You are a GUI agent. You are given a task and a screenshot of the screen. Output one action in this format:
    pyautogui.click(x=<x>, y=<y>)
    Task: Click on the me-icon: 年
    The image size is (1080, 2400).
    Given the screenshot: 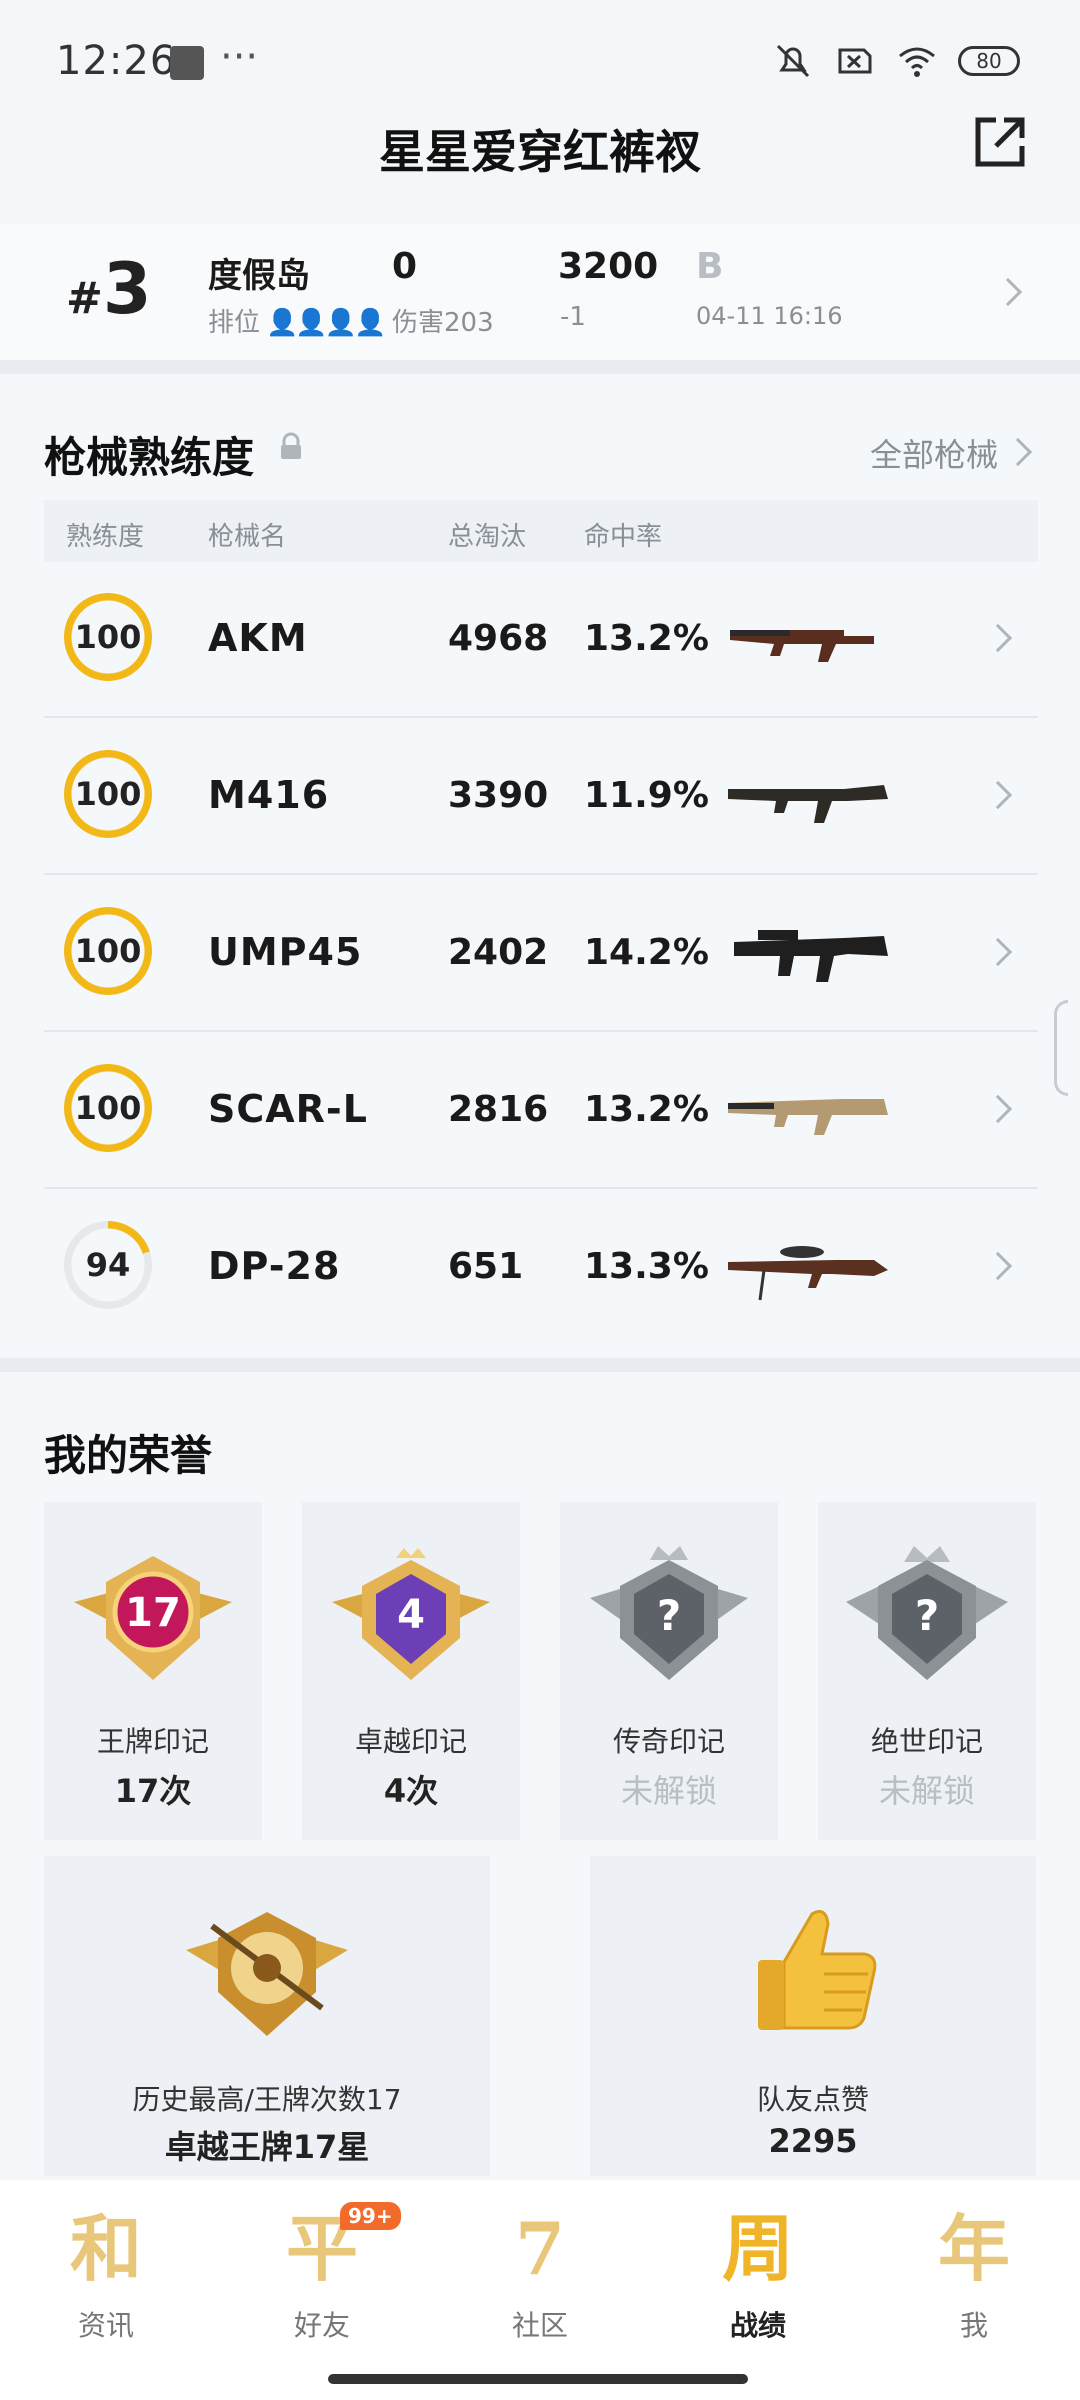 What is the action you would take?
    pyautogui.click(x=973, y=2248)
    